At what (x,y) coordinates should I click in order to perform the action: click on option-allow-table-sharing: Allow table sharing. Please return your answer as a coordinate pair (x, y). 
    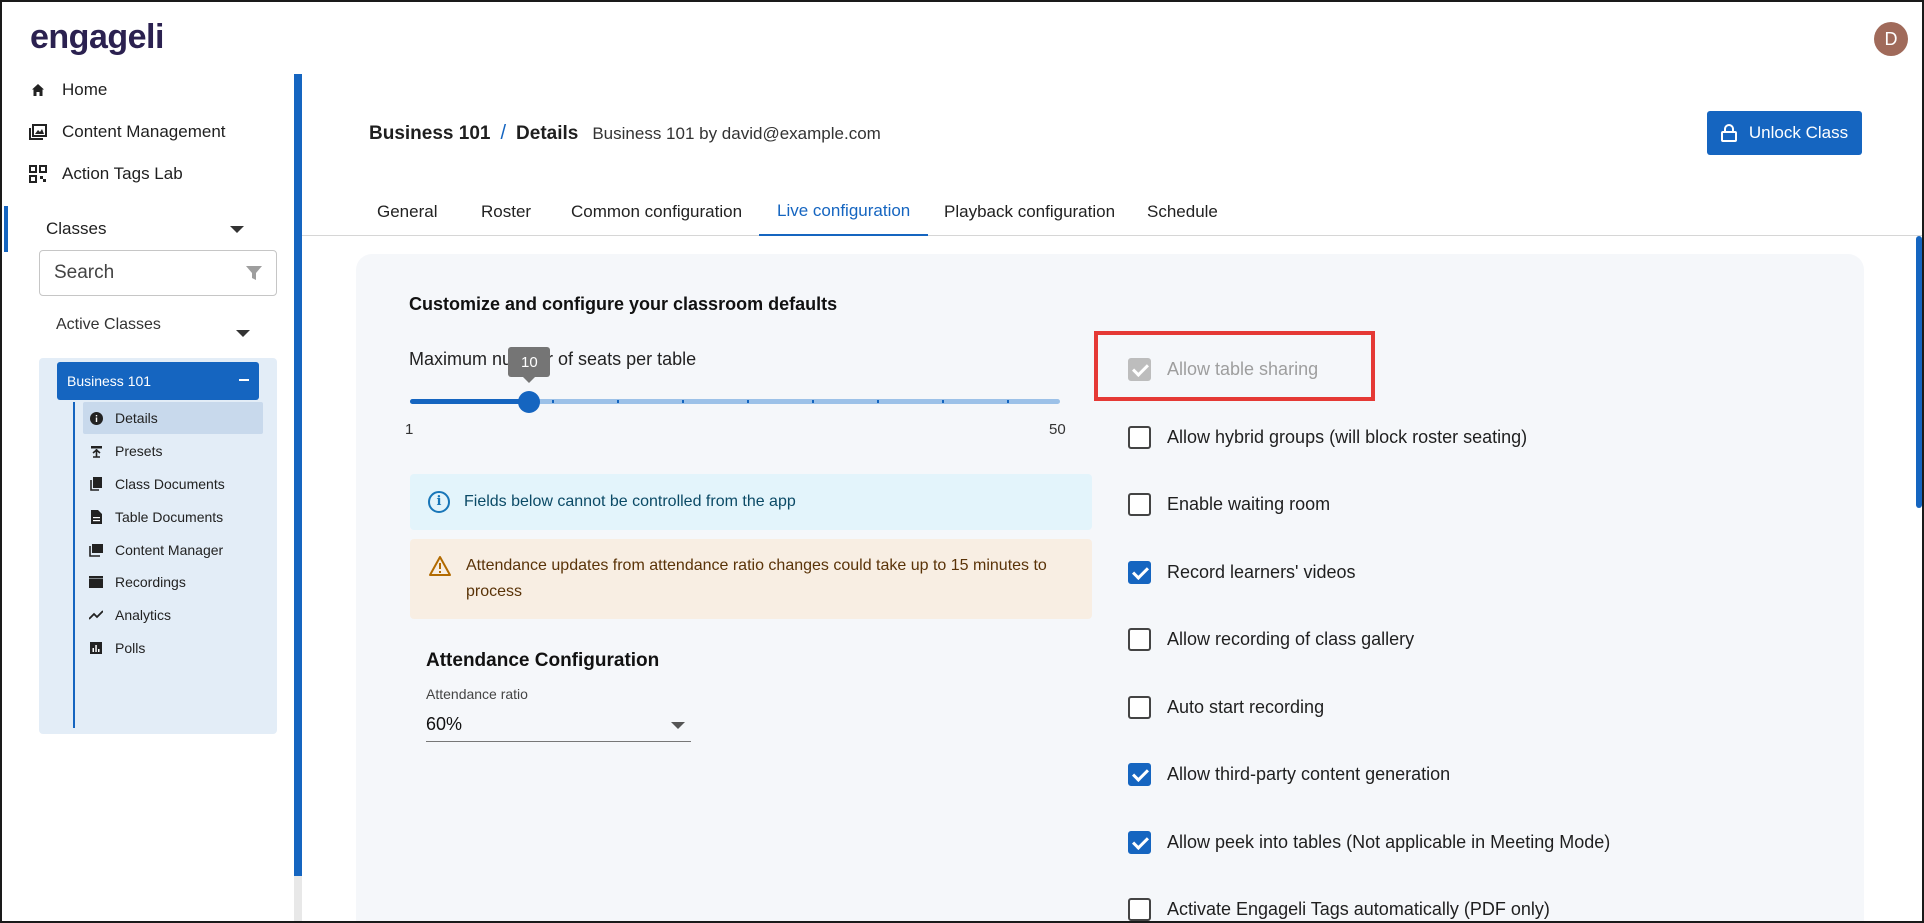
    Looking at the image, I should click on (1223, 369).